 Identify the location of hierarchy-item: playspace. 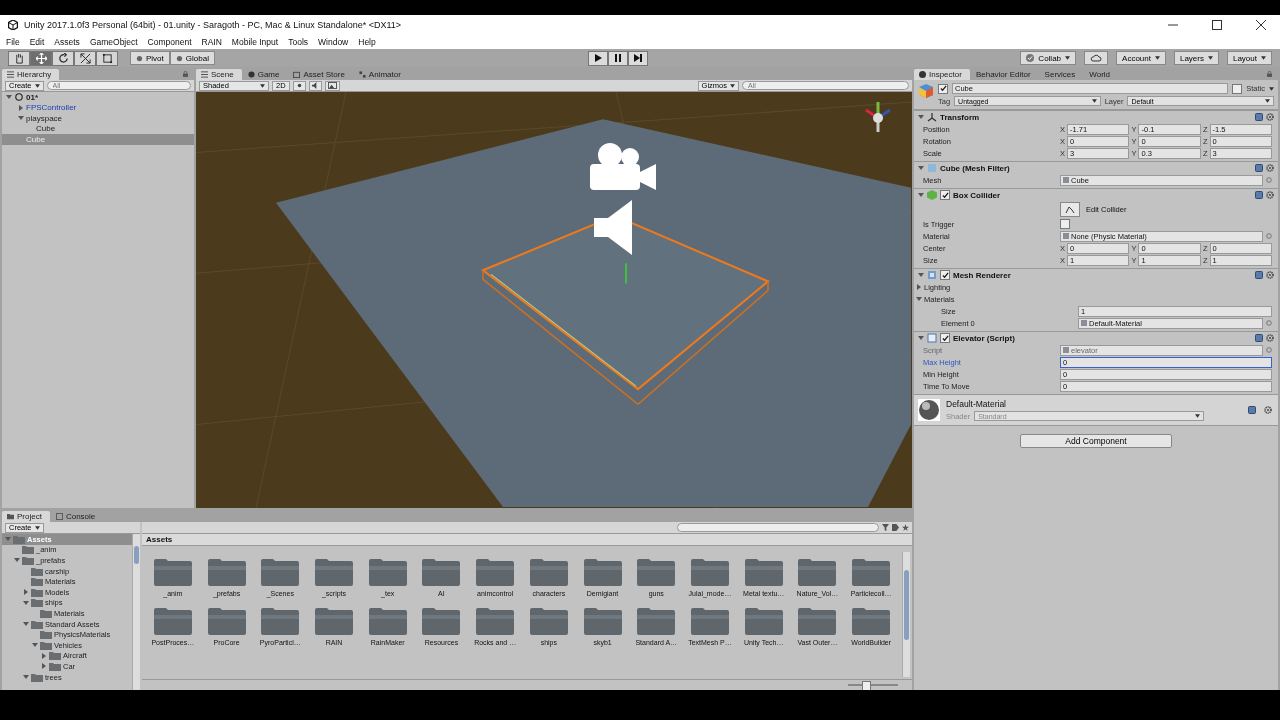
(98, 118).